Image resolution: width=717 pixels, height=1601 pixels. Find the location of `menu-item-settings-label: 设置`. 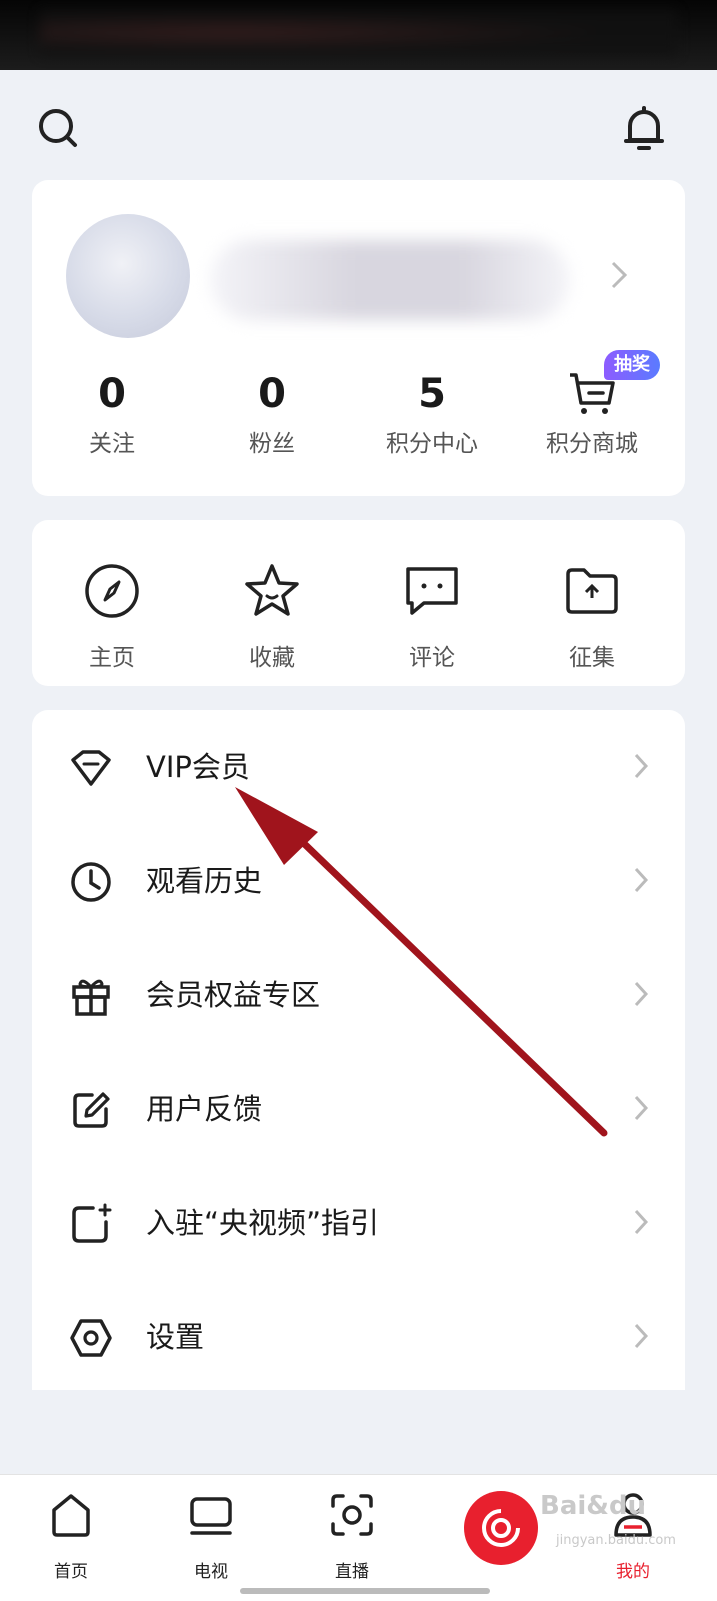

menu-item-settings-label: 设置 is located at coordinates (175, 1337).